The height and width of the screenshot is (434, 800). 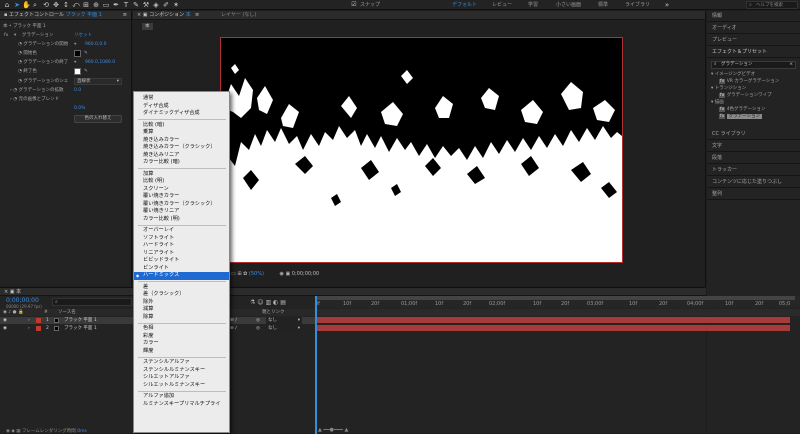 What do you see at coordinates (181, 344) in the screenshot?
I see `blend-mode-item: カラー` at bounding box center [181, 344].